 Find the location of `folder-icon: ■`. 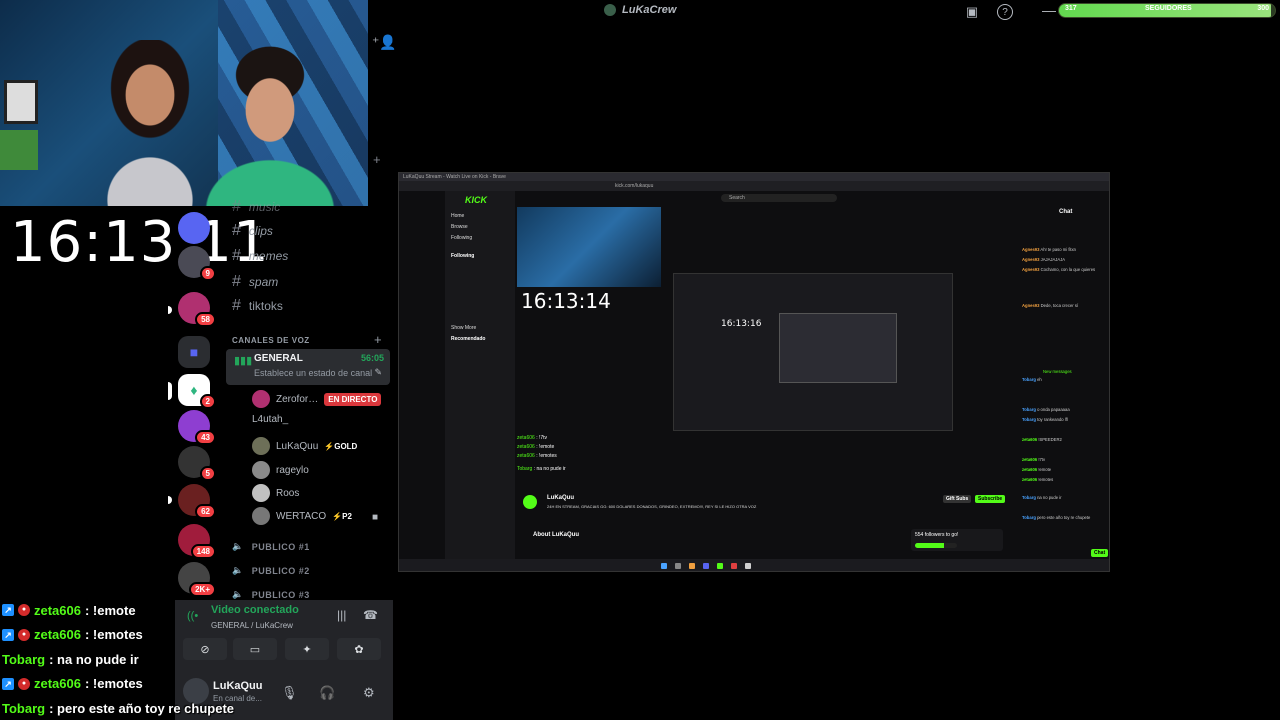

folder-icon: ■ is located at coordinates (194, 352).